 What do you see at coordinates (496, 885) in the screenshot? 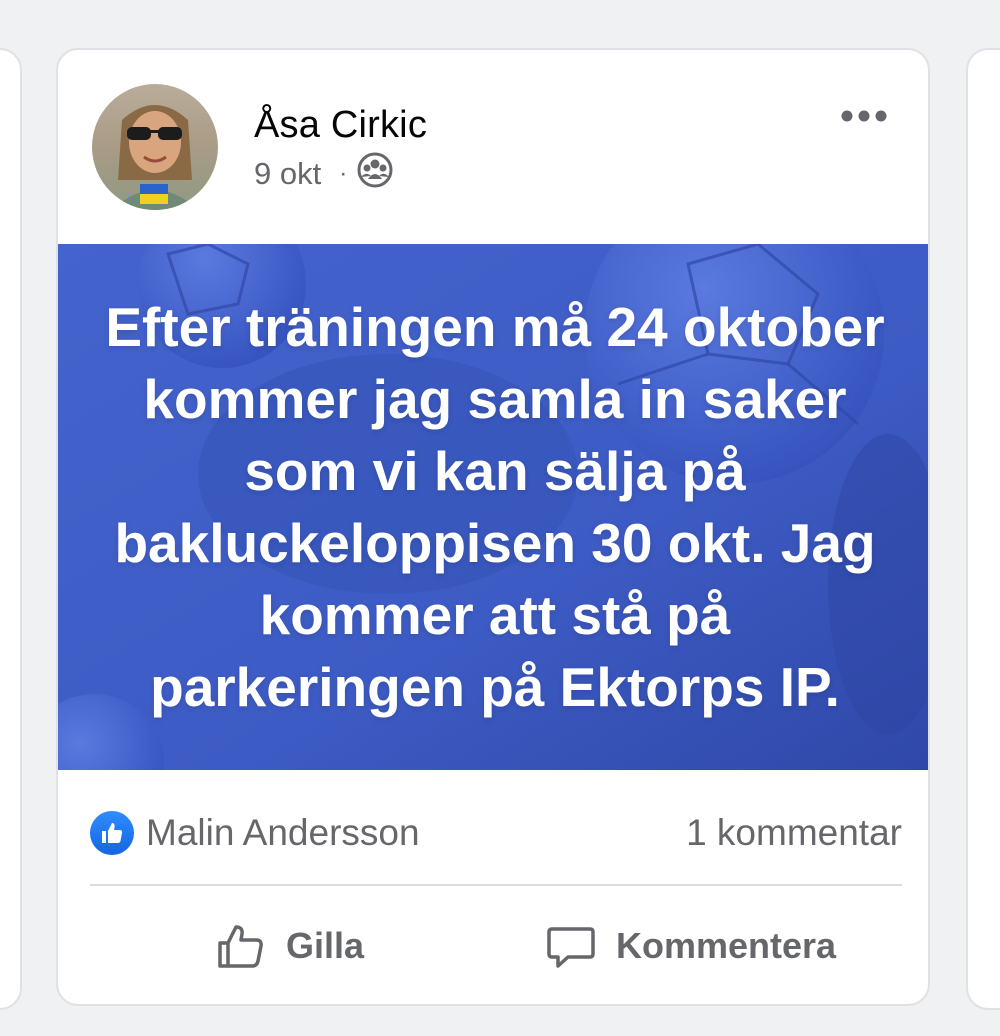
I see `divider` at bounding box center [496, 885].